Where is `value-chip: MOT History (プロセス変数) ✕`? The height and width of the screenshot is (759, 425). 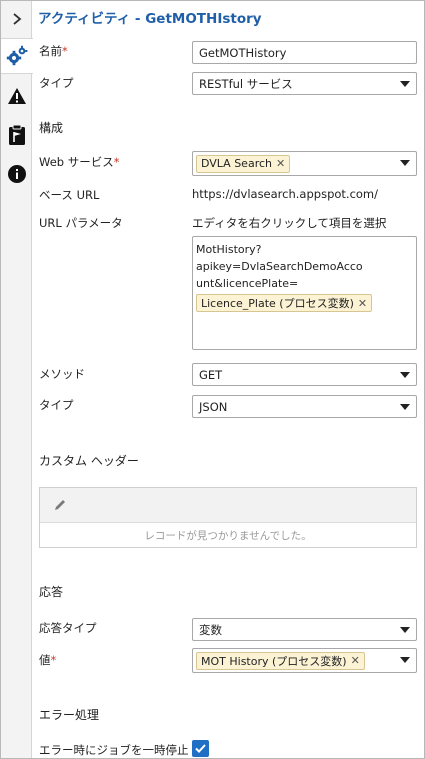
value-chip: MOT History (プロセス変数) ✕ is located at coordinates (280, 660).